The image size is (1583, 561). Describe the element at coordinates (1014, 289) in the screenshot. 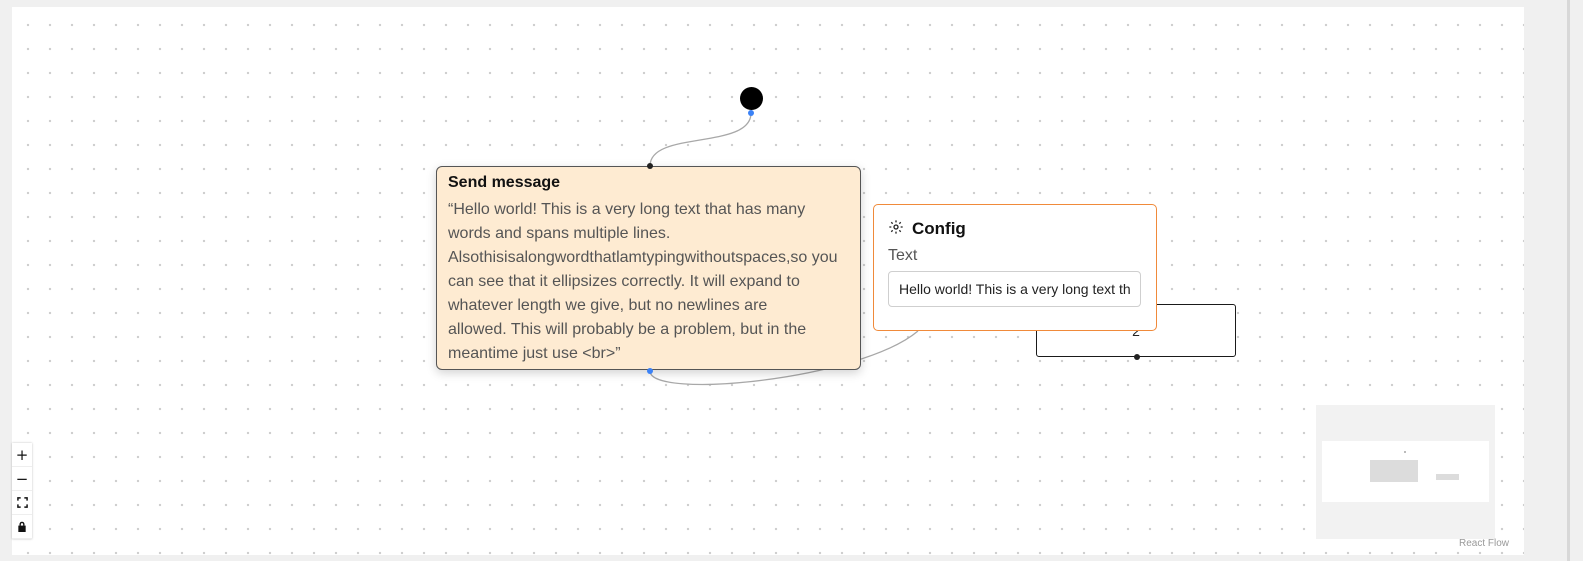

I see `text-input` at that location.